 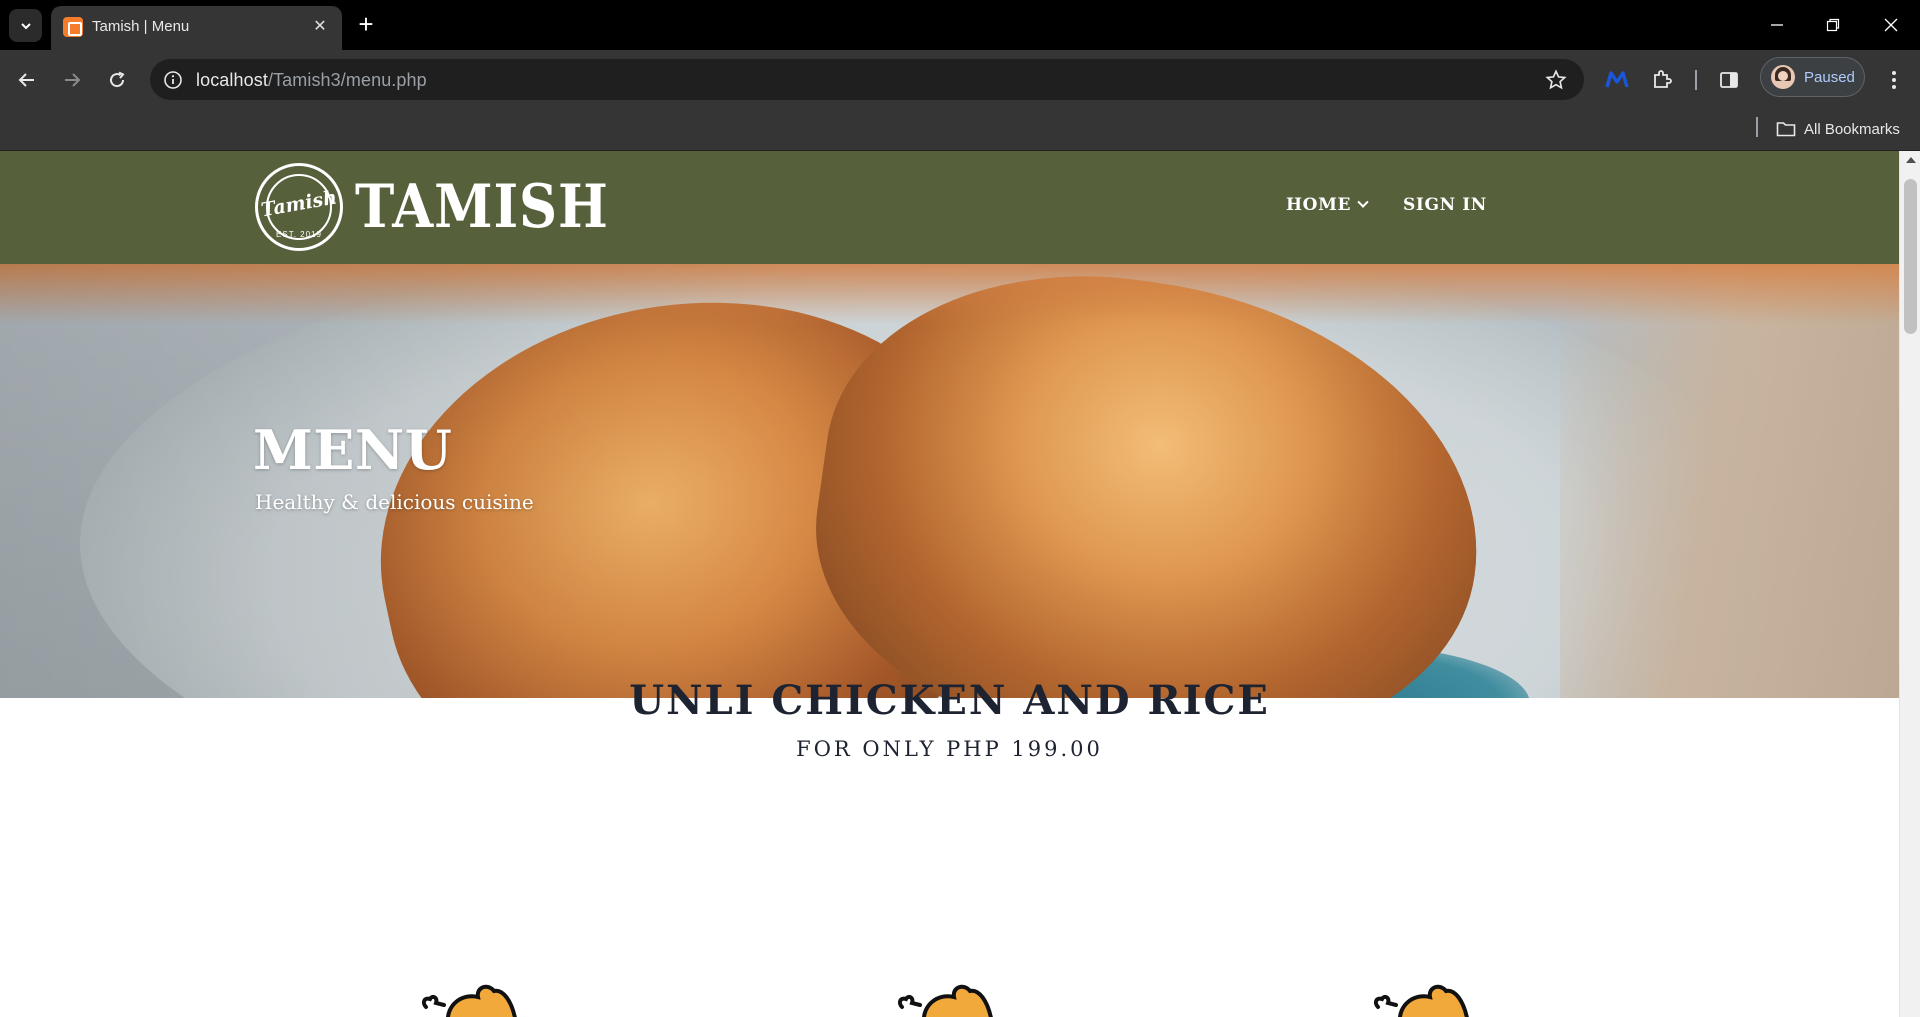 I want to click on minimize-icon, so click(x=1777, y=25).